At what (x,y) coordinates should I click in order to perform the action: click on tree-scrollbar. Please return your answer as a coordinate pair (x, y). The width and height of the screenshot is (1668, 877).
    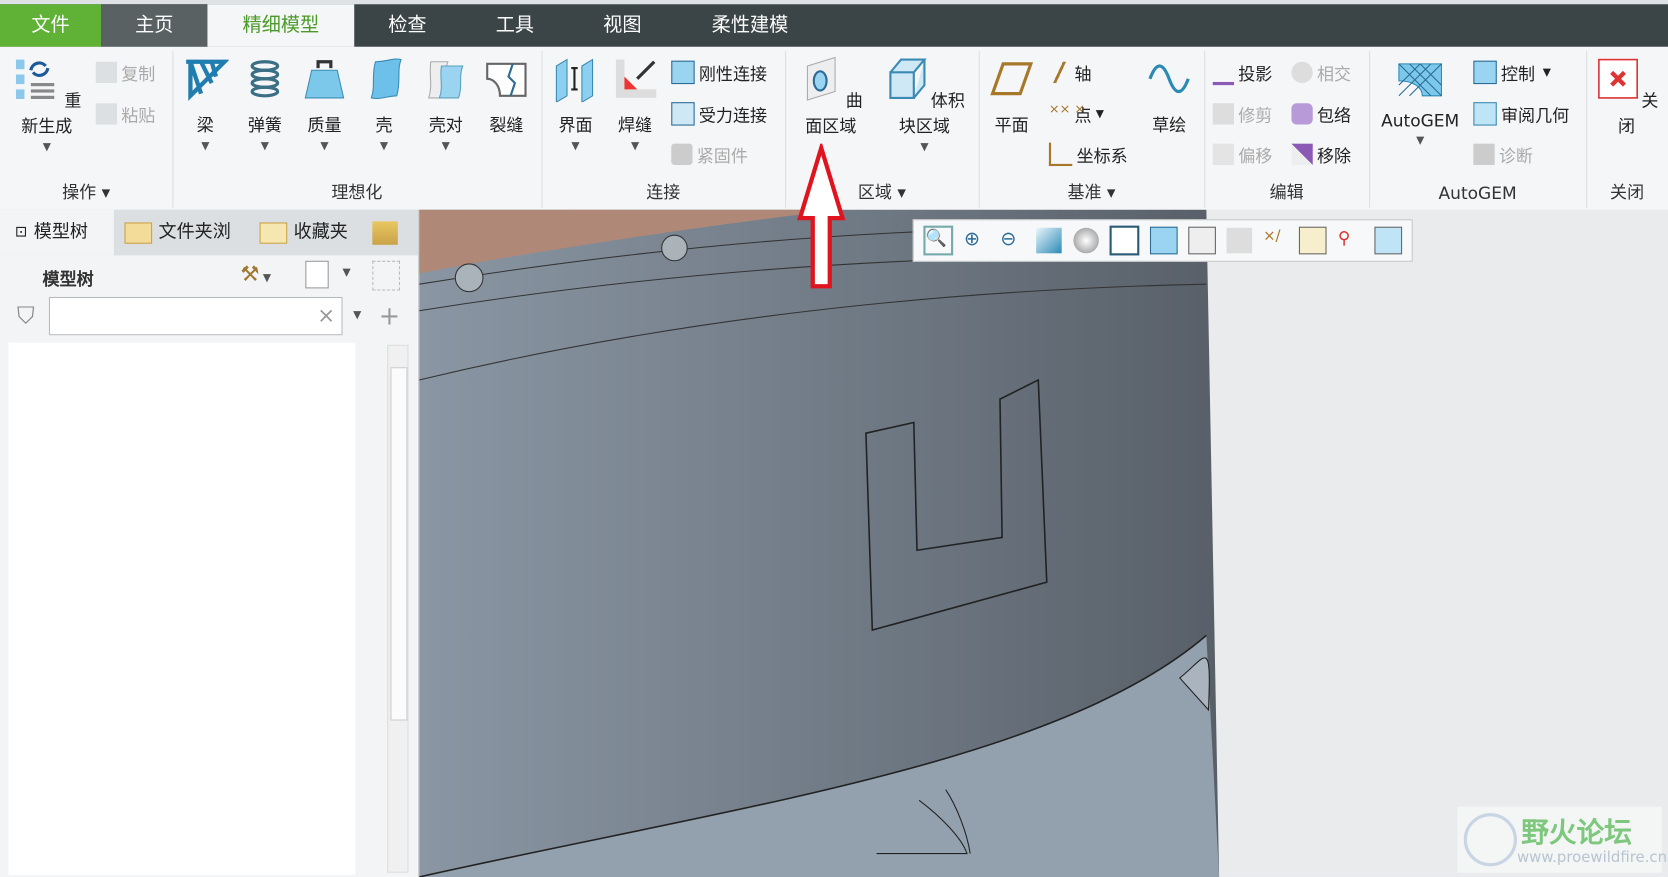
    Looking at the image, I should click on (398, 608).